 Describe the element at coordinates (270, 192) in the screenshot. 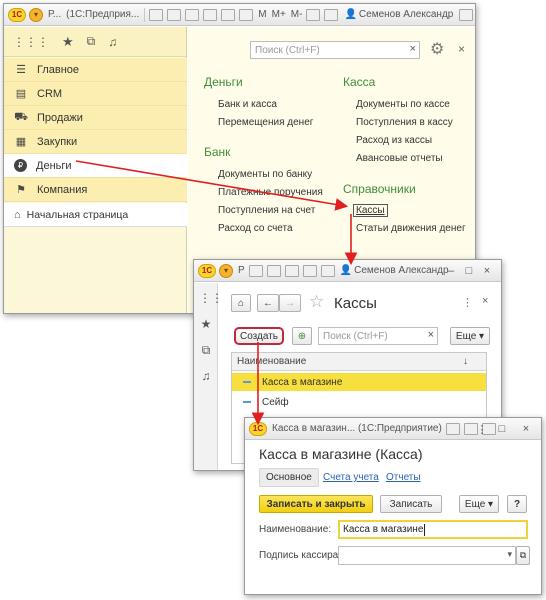

I see `link-payment-orders: Платежные поручения` at that location.